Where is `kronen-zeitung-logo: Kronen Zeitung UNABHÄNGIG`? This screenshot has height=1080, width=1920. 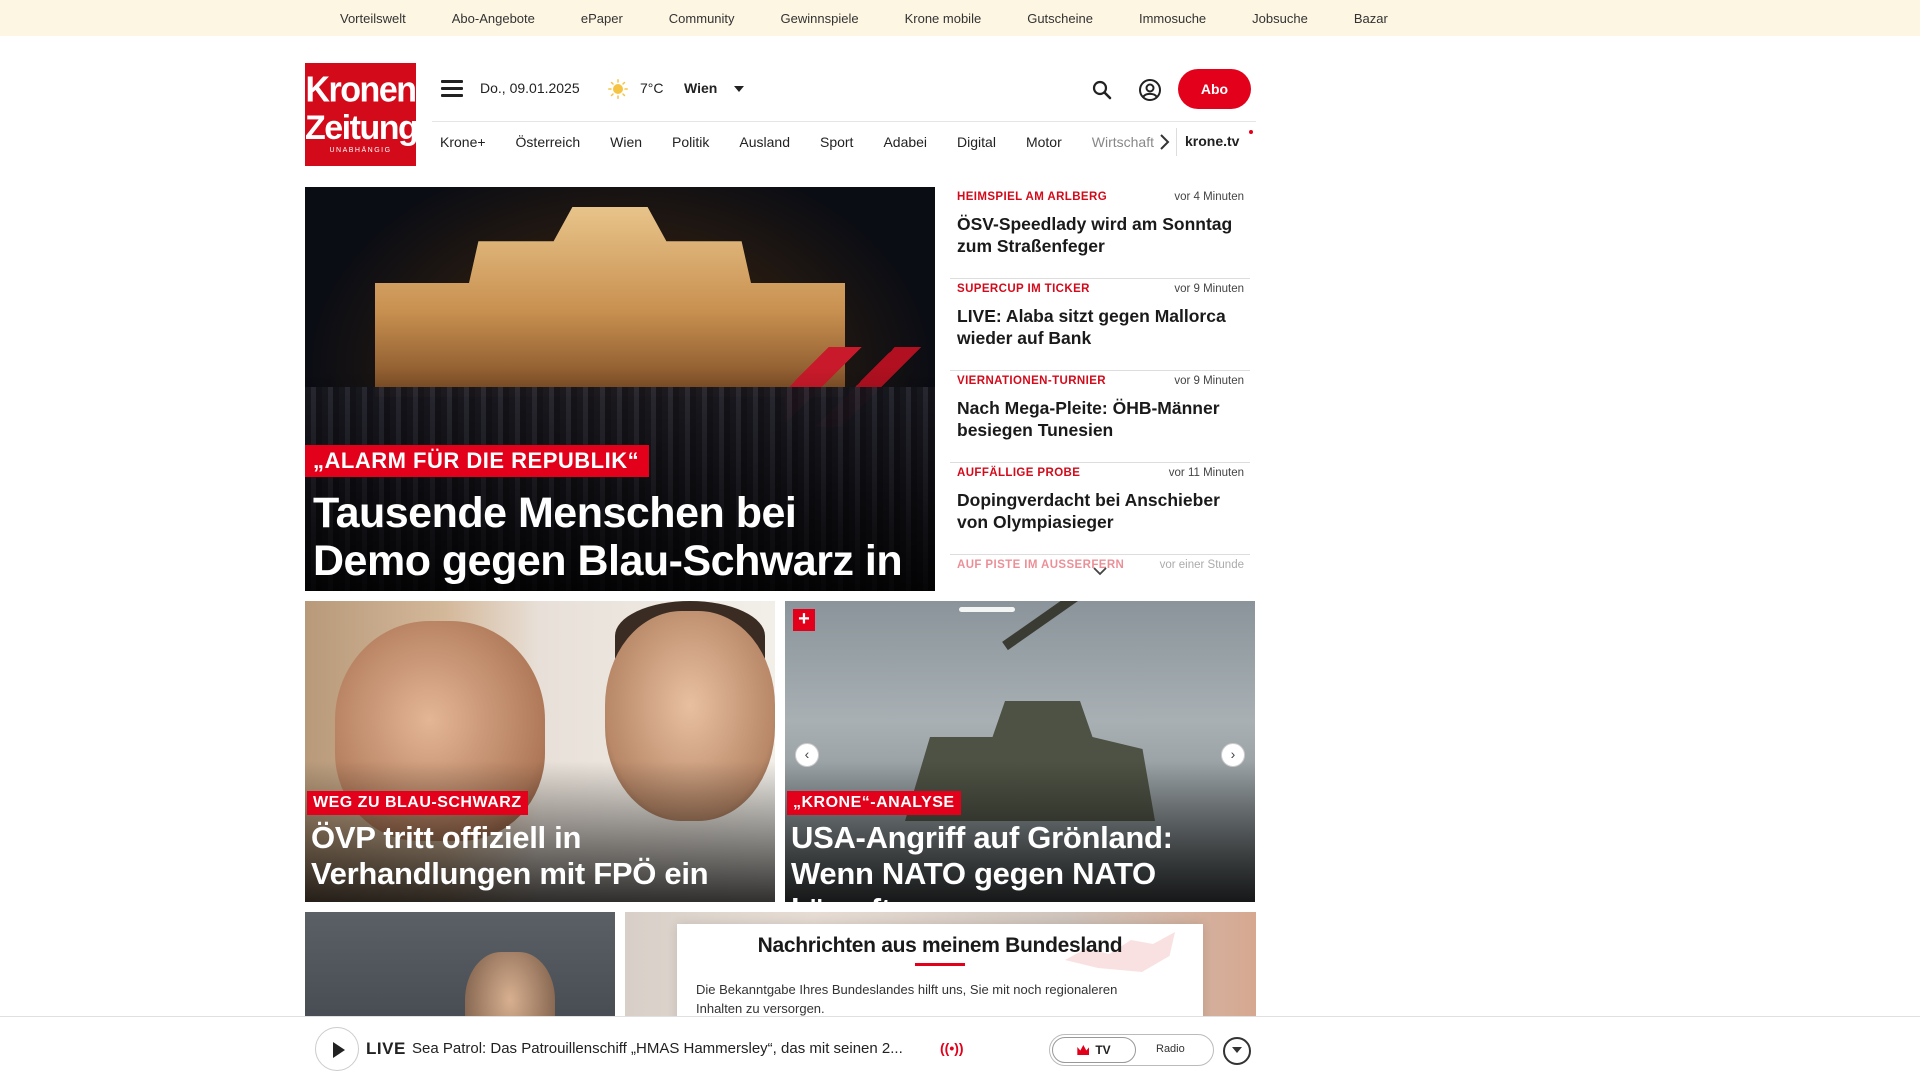
kronen-zeitung-logo: Kronen Zeitung UNABHÄNGIG is located at coordinates (362, 114).